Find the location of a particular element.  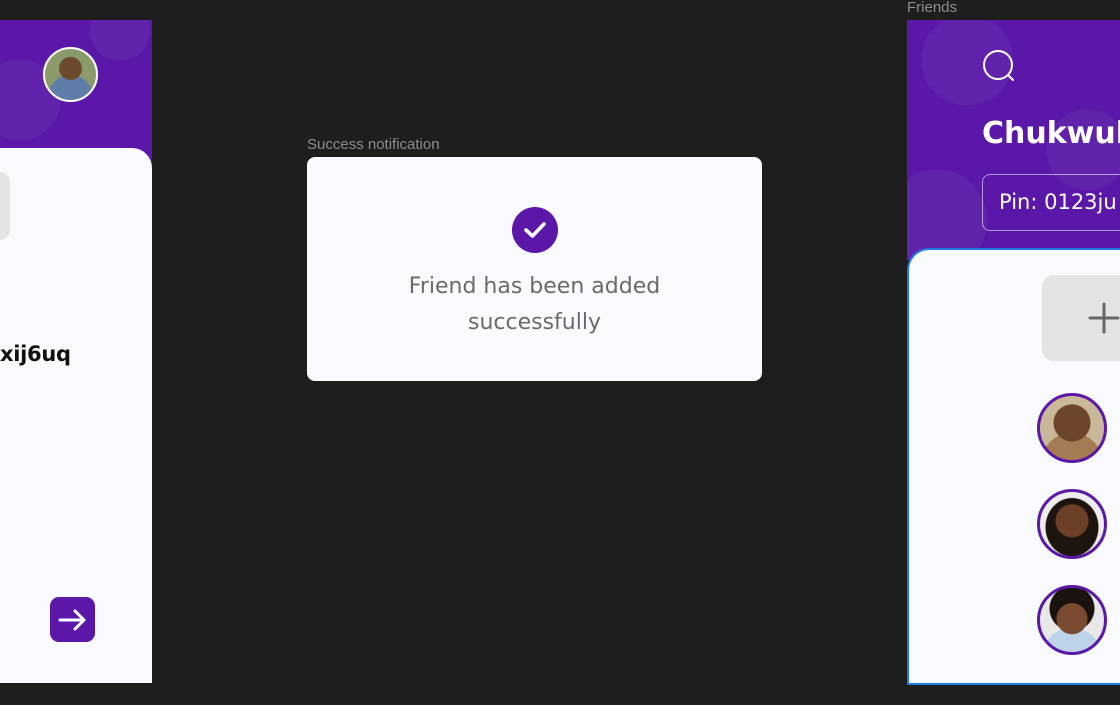

plus-icon is located at coordinates (1104, 318).